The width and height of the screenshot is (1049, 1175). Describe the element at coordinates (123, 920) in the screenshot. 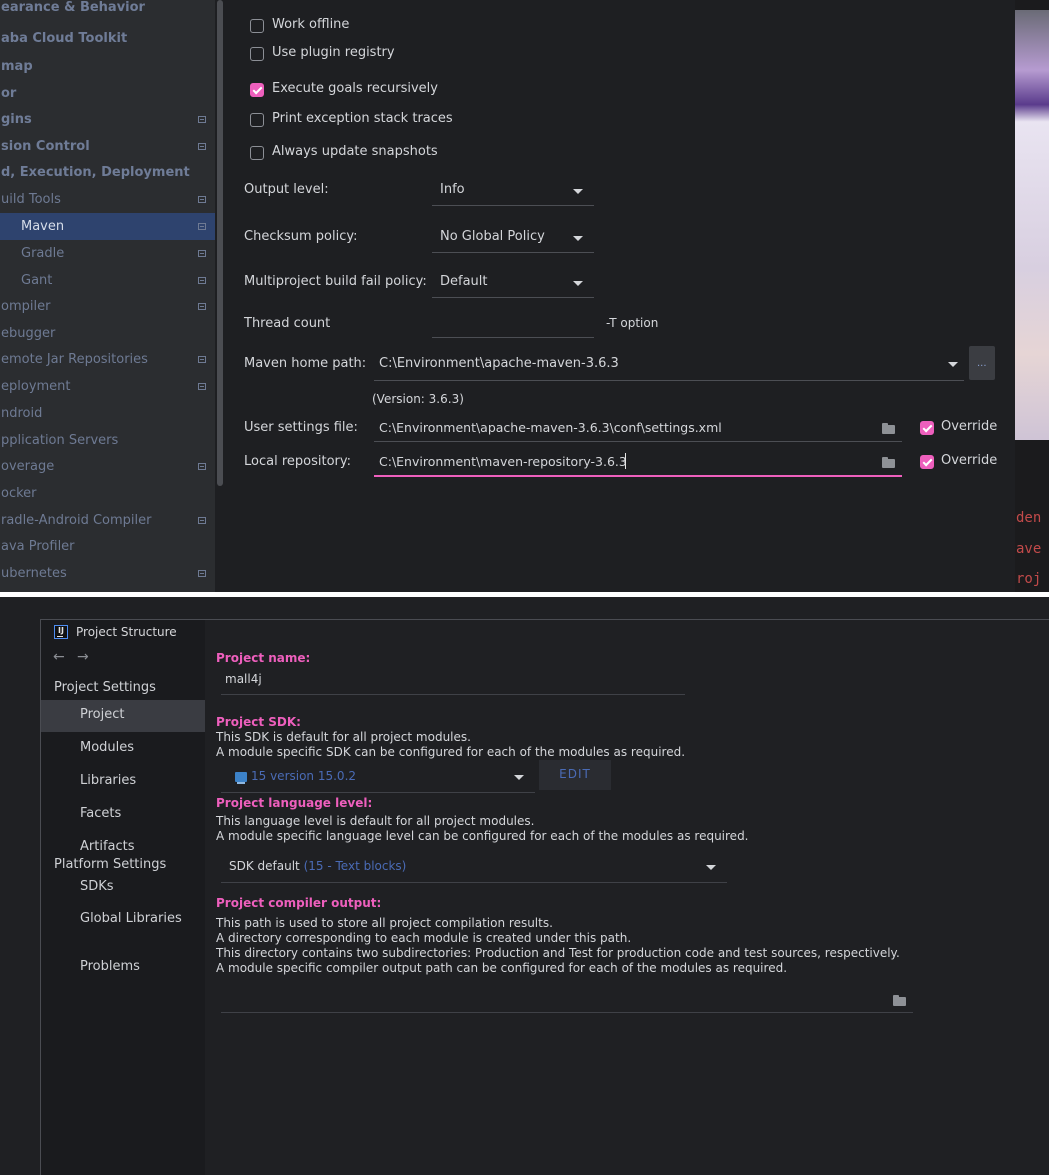

I see `sidebar-item-global-libraries: Global Libraries` at that location.